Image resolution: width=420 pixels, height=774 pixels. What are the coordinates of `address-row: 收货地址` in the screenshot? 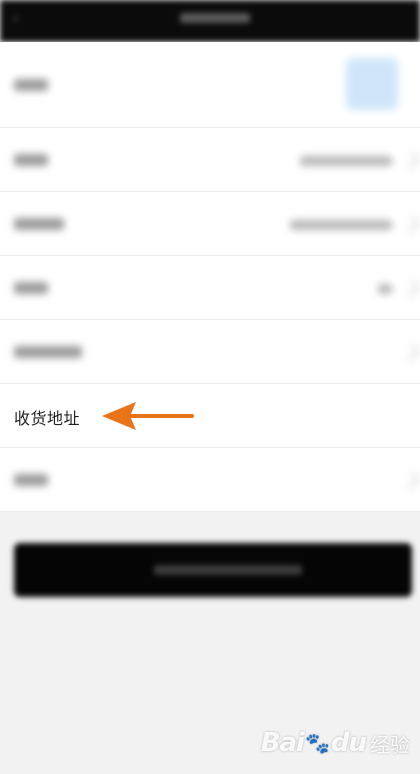 It's located at (210, 416).